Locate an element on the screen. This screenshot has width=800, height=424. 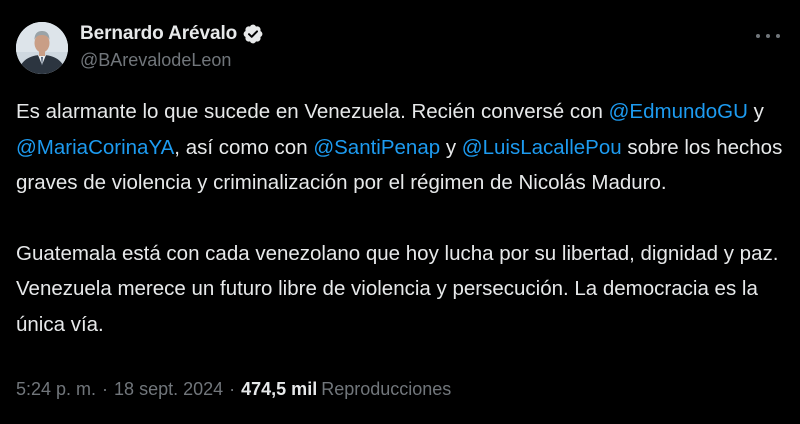
author-name: Bernardo Arévalo is located at coordinates (158, 34).